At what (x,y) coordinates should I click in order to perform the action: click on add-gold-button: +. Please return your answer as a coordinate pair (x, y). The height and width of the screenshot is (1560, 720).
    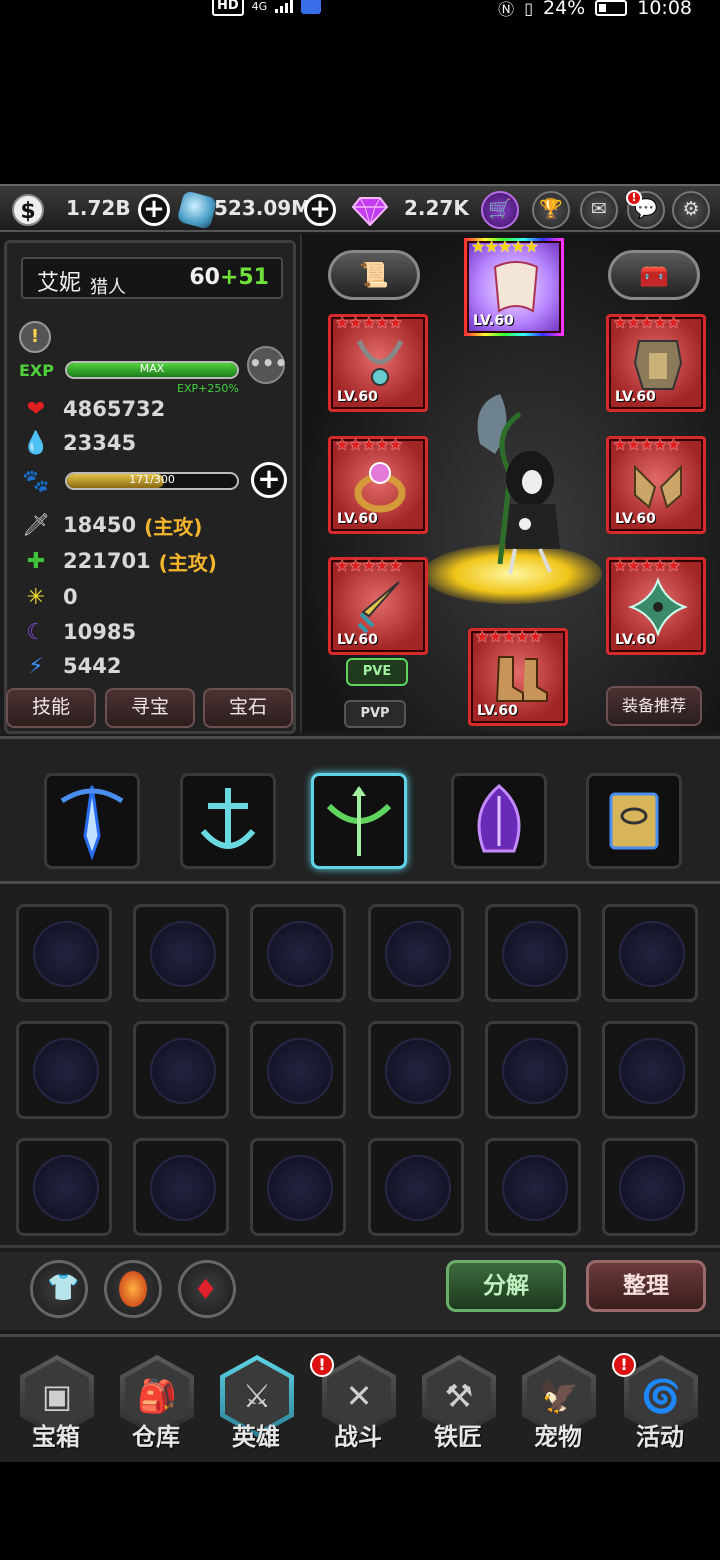
    Looking at the image, I should click on (154, 210).